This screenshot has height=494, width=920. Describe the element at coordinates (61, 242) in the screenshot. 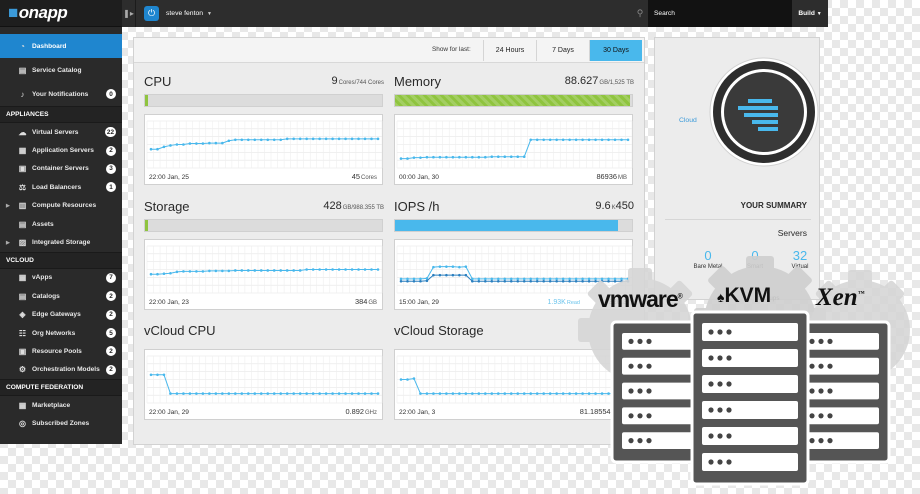

I see `sidebar-item-integrated-storage: ▶ ▨ Integrated Storage` at that location.